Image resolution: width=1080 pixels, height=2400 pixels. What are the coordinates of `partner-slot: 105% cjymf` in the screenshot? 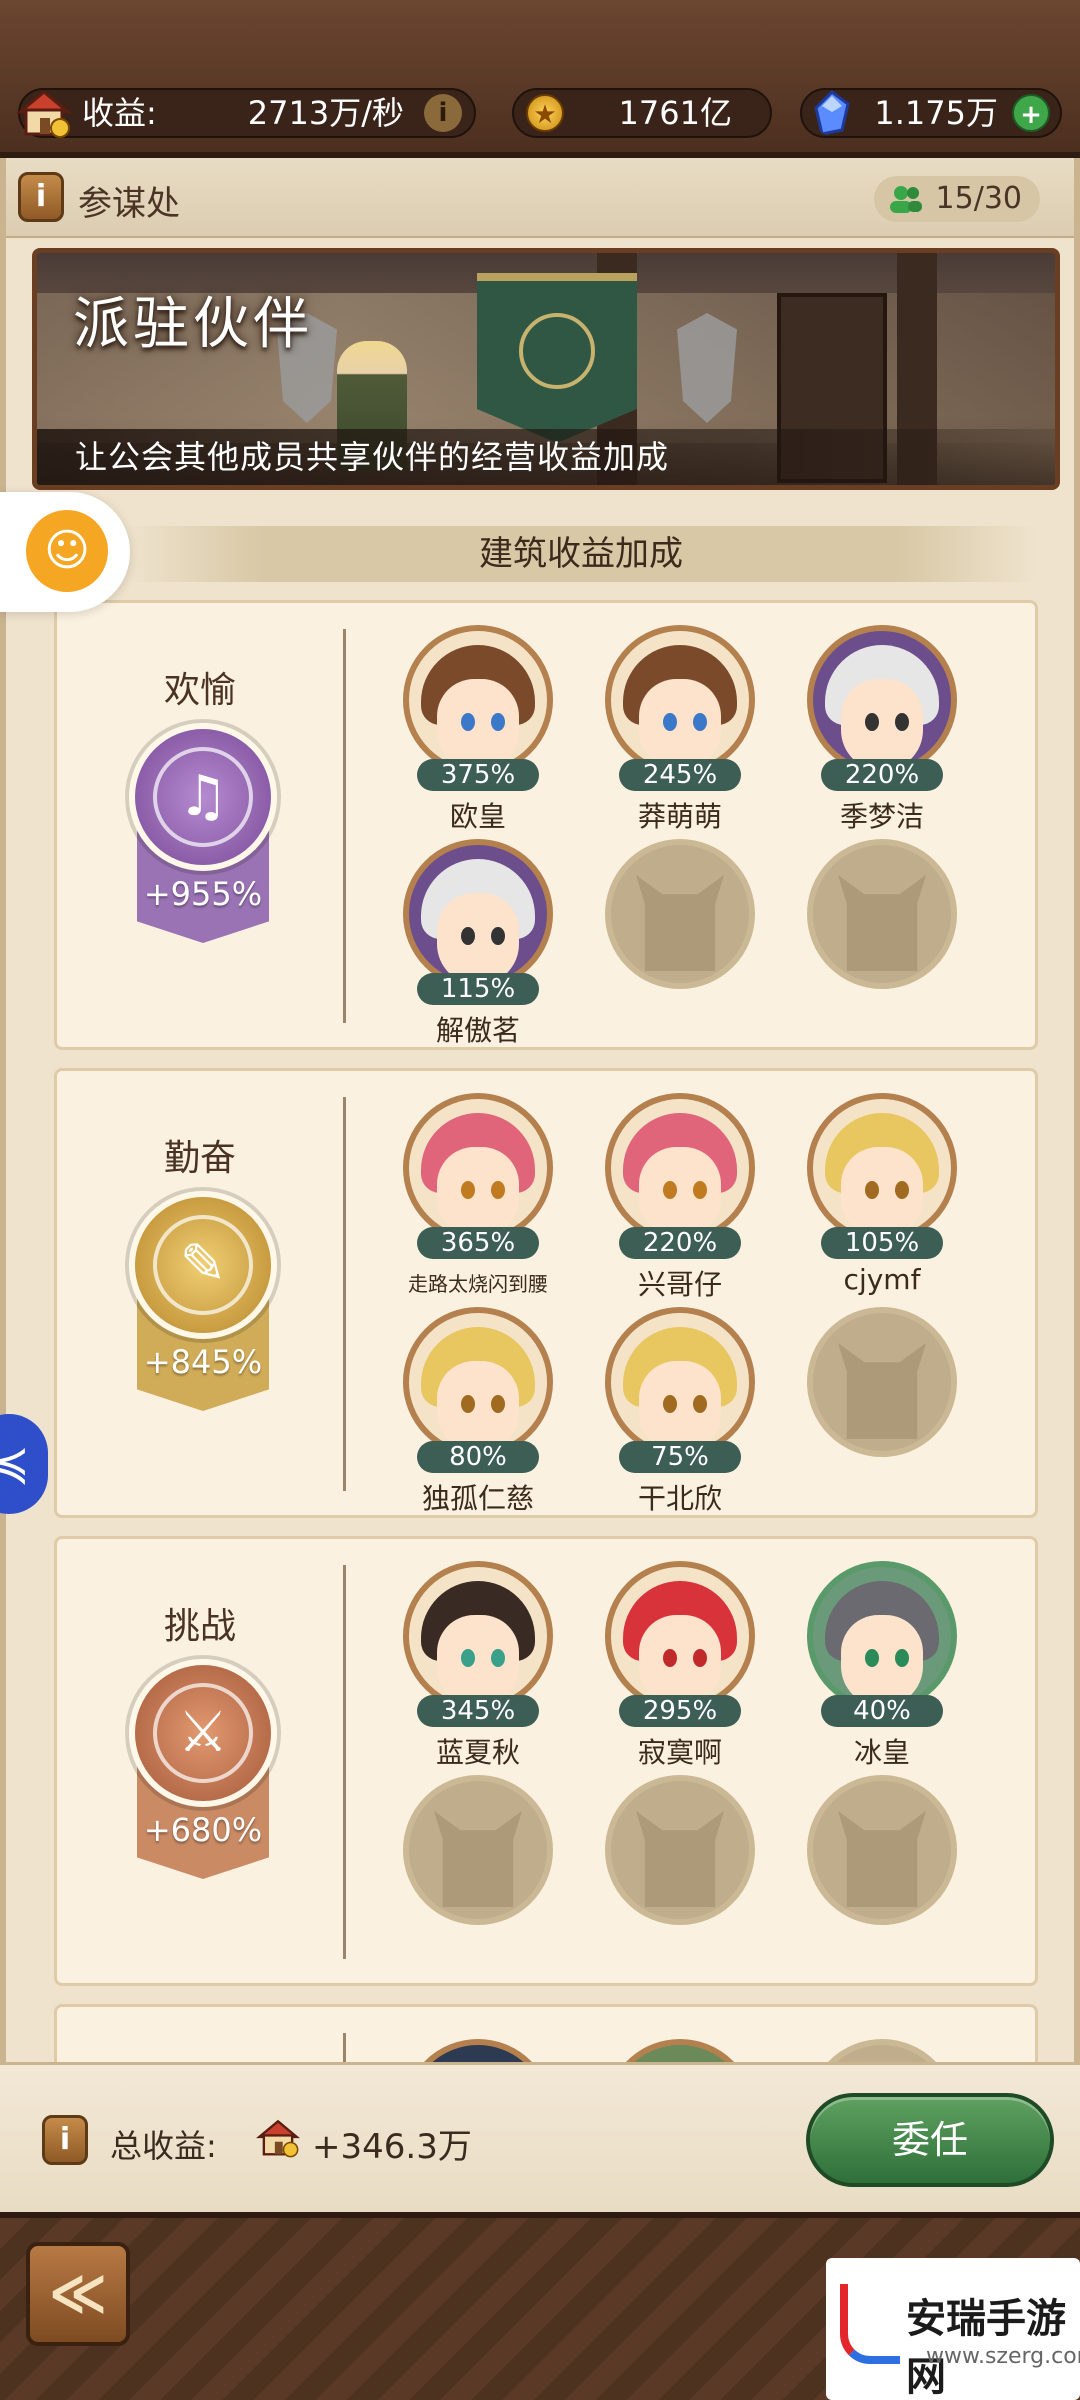 It's located at (882, 1194).